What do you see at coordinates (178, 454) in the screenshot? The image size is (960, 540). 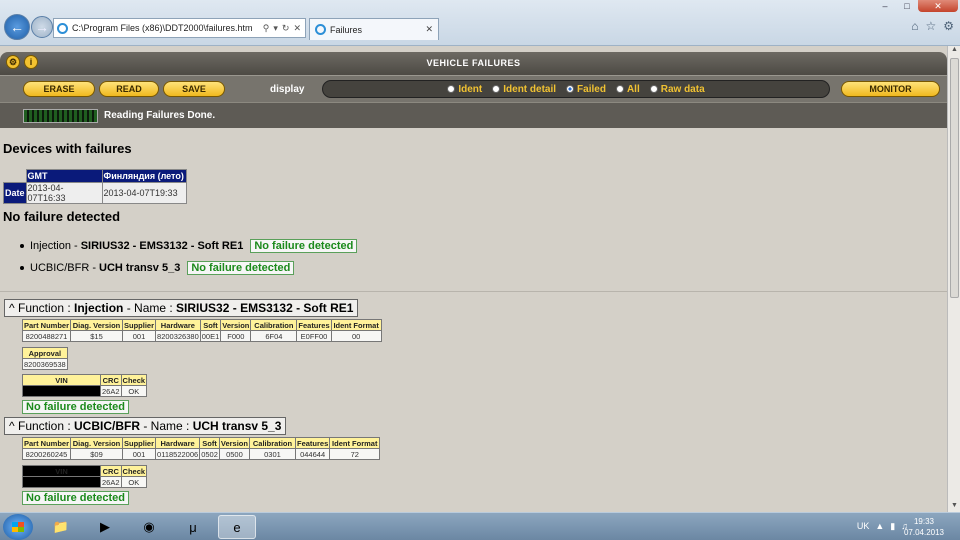 I see `table-cell: 0118522006` at bounding box center [178, 454].